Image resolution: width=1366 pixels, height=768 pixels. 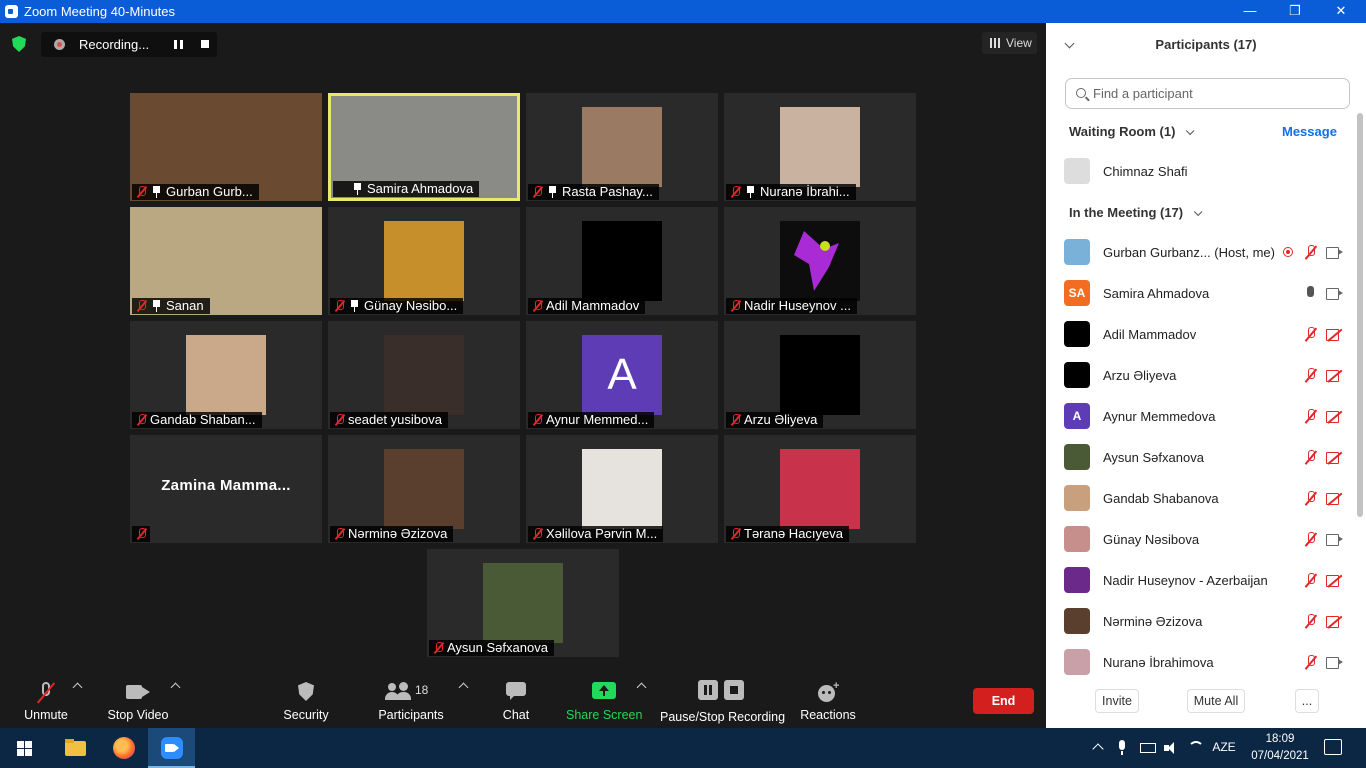 I want to click on participants-button: 18 Participants, so click(x=411, y=699).